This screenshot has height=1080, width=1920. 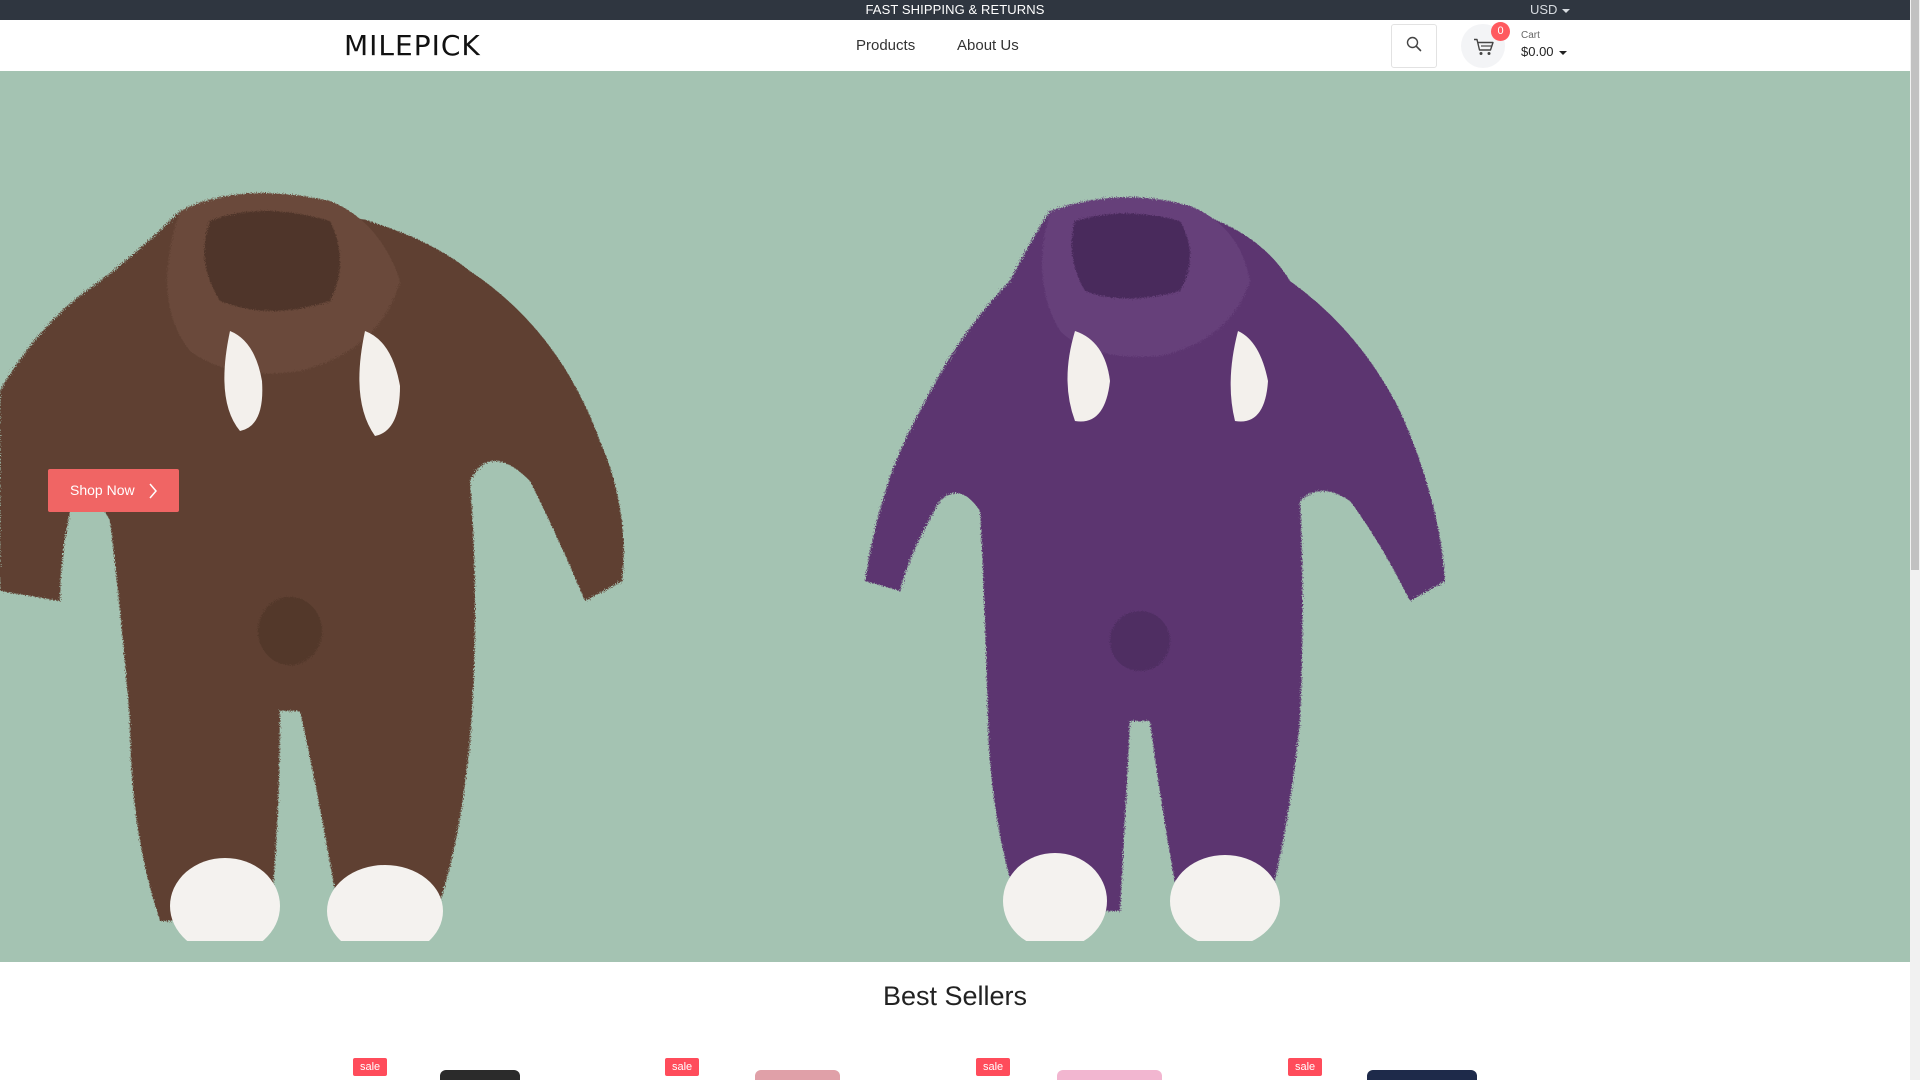 I want to click on search-icon, so click(x=1414, y=44).